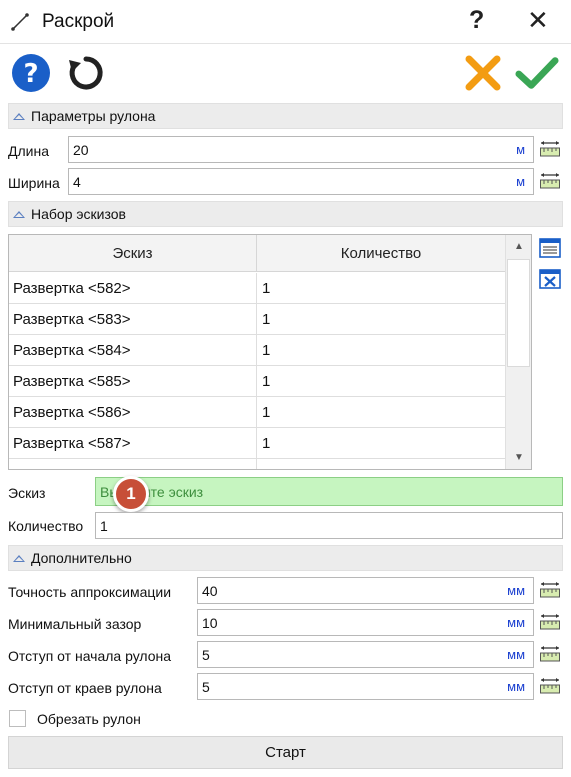 This screenshot has width=571, height=777. I want to click on min-gap-unit: мм, so click(516, 622).